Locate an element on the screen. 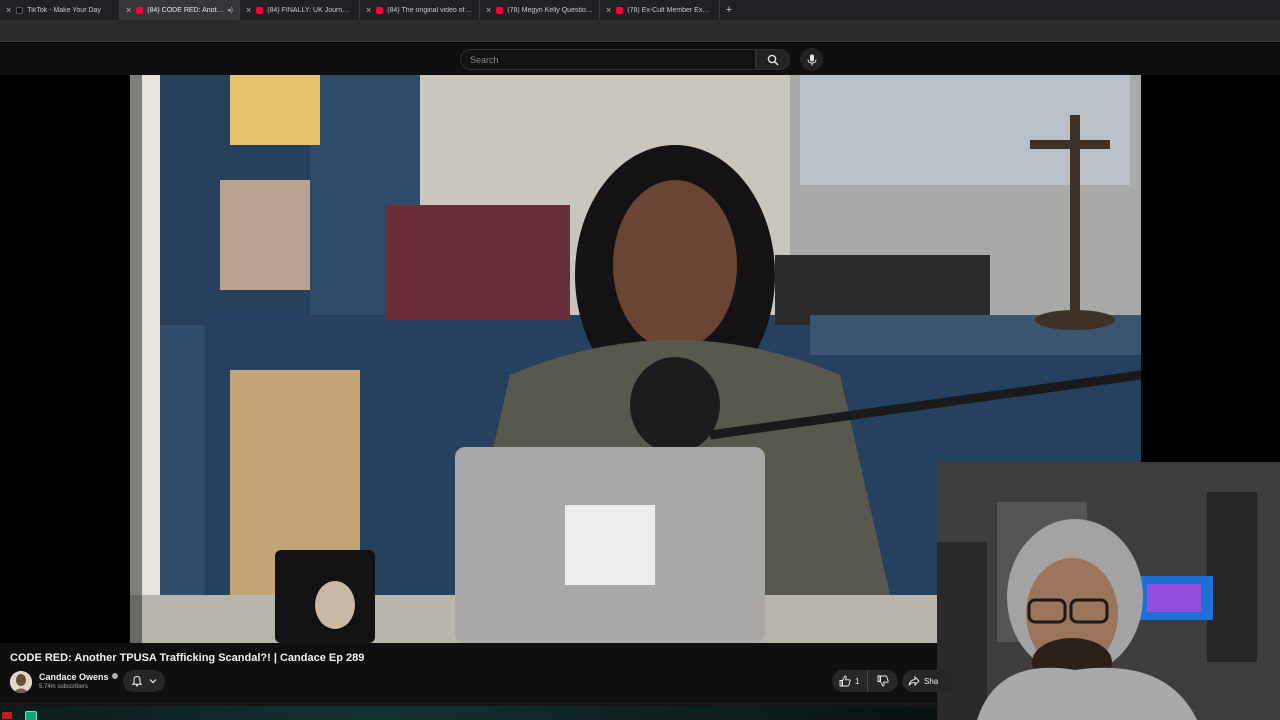  like-dislike-group: 1 is located at coordinates (865, 681).